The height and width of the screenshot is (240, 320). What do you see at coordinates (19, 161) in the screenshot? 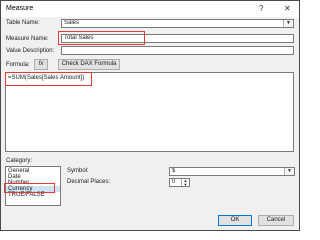
I see `category-label: Category:` at bounding box center [19, 161].